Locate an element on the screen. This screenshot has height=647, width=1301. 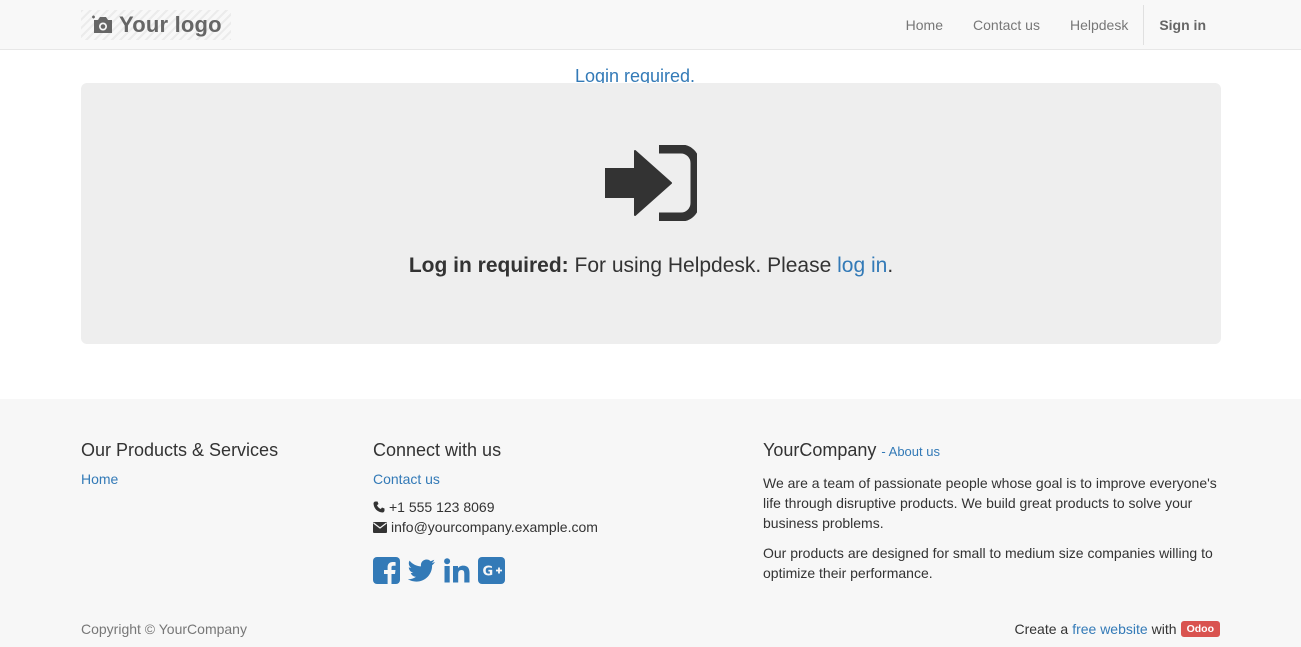
envelope-icon is located at coordinates (380, 527).